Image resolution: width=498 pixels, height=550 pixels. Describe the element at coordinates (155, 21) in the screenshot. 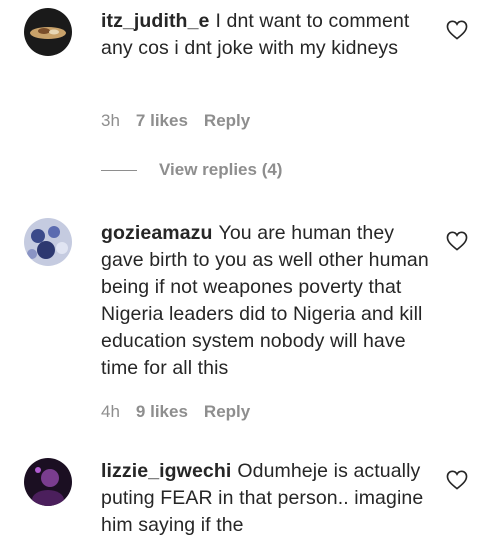

I see `comment-username: itz_judith_e` at that location.